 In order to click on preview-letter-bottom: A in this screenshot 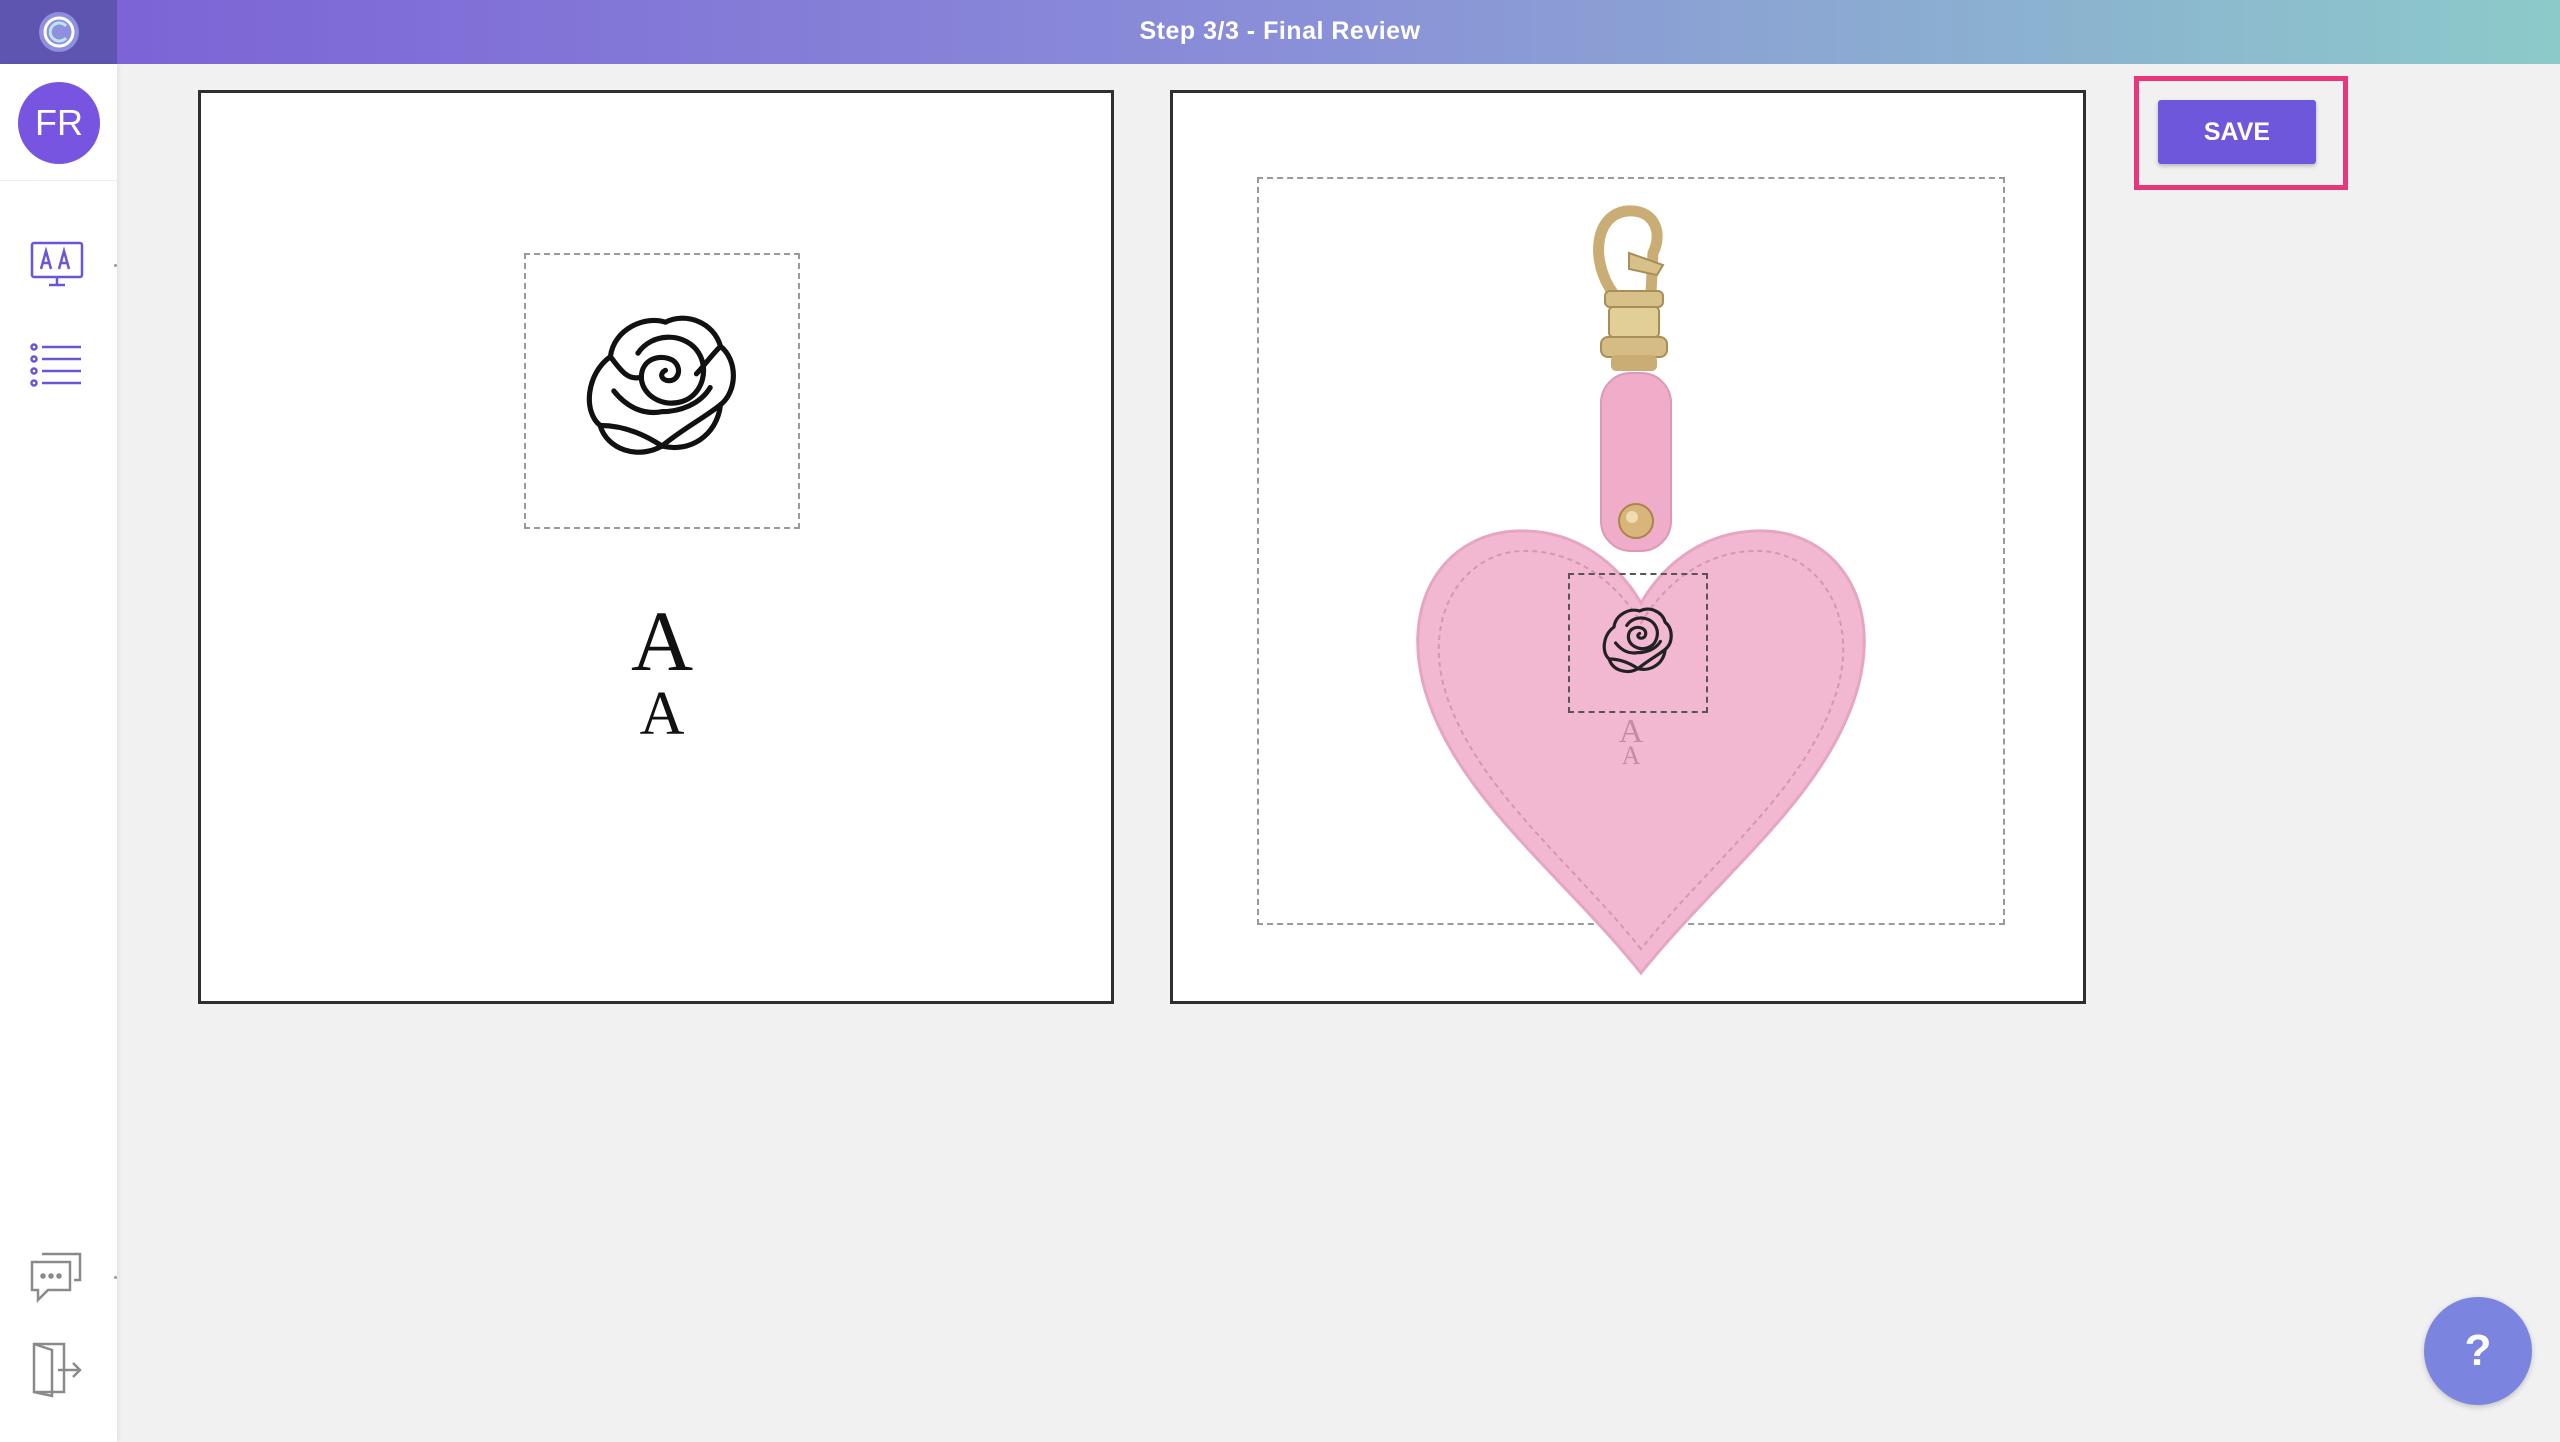, I will do `click(1631, 755)`.